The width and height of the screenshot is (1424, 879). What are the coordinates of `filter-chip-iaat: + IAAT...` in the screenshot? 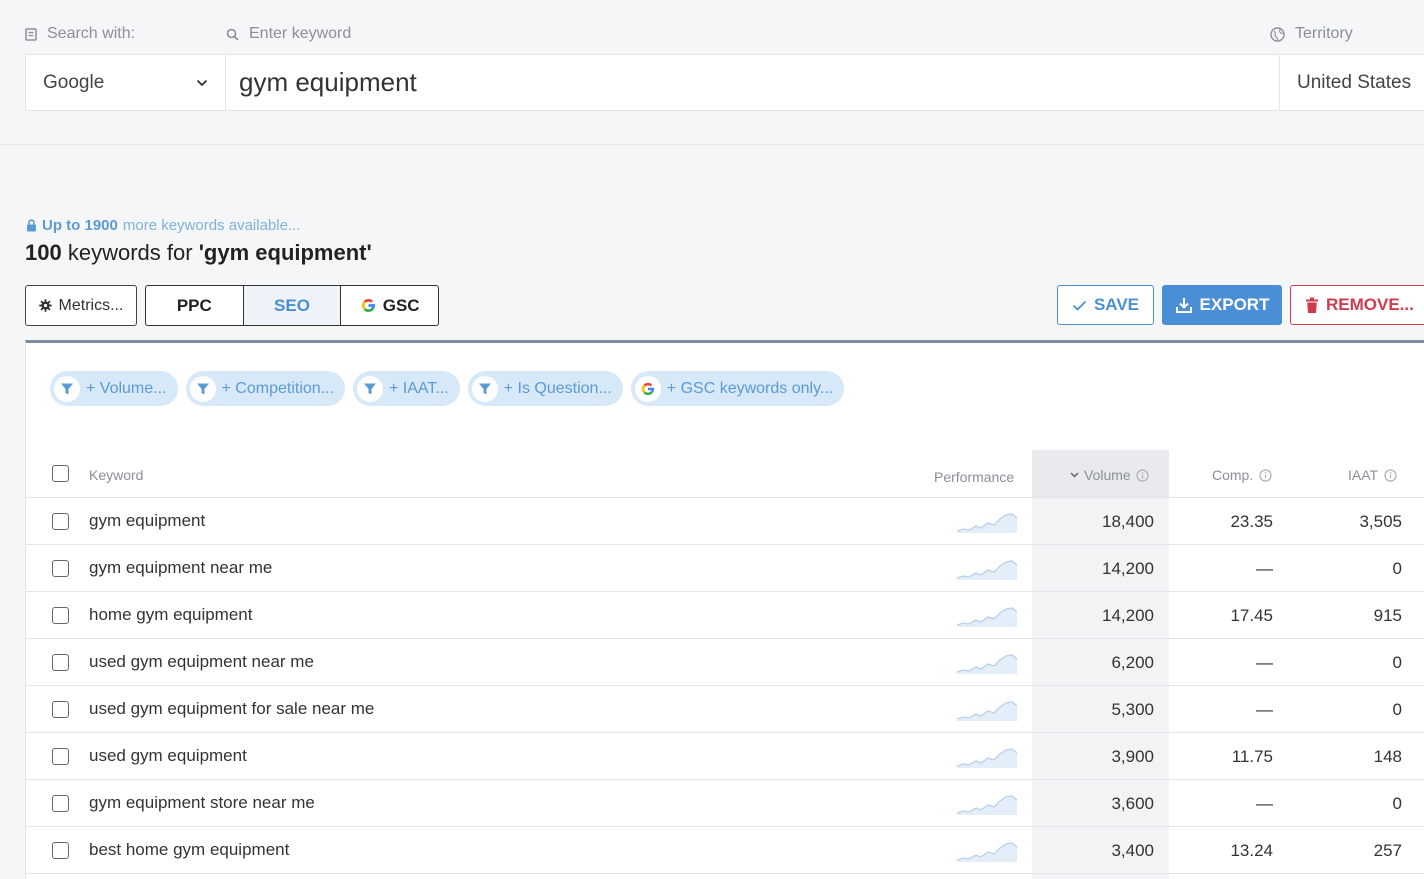 It's located at (406, 388).